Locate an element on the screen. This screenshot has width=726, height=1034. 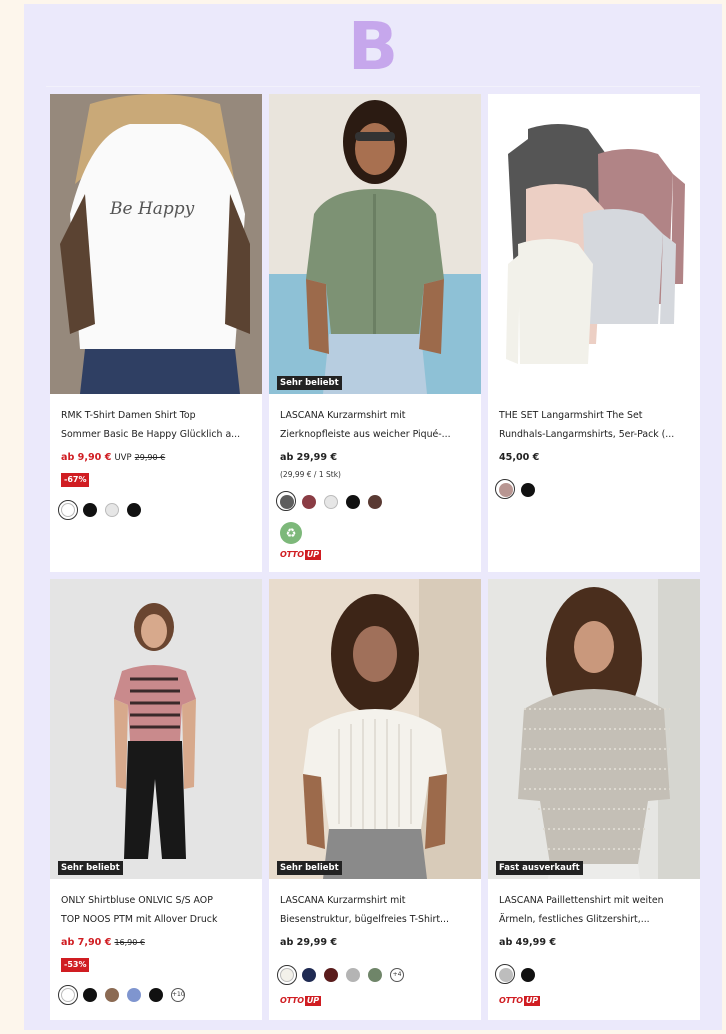
variant-letter: B is located at coordinates (373, 46).